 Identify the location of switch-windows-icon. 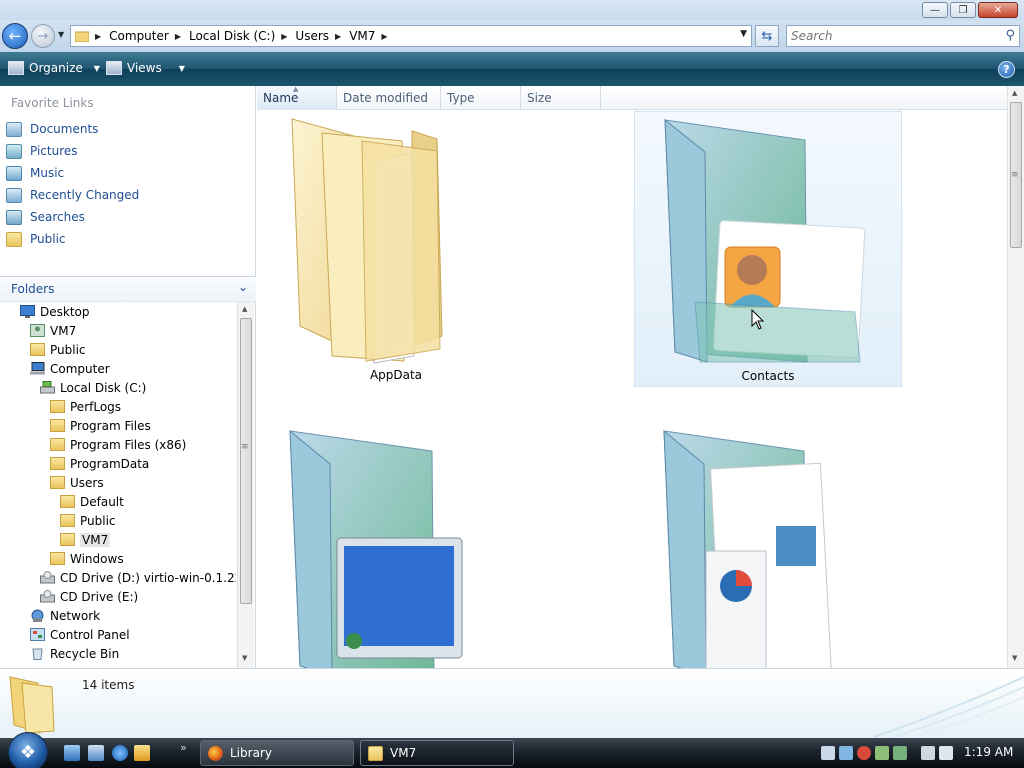
(96, 753).